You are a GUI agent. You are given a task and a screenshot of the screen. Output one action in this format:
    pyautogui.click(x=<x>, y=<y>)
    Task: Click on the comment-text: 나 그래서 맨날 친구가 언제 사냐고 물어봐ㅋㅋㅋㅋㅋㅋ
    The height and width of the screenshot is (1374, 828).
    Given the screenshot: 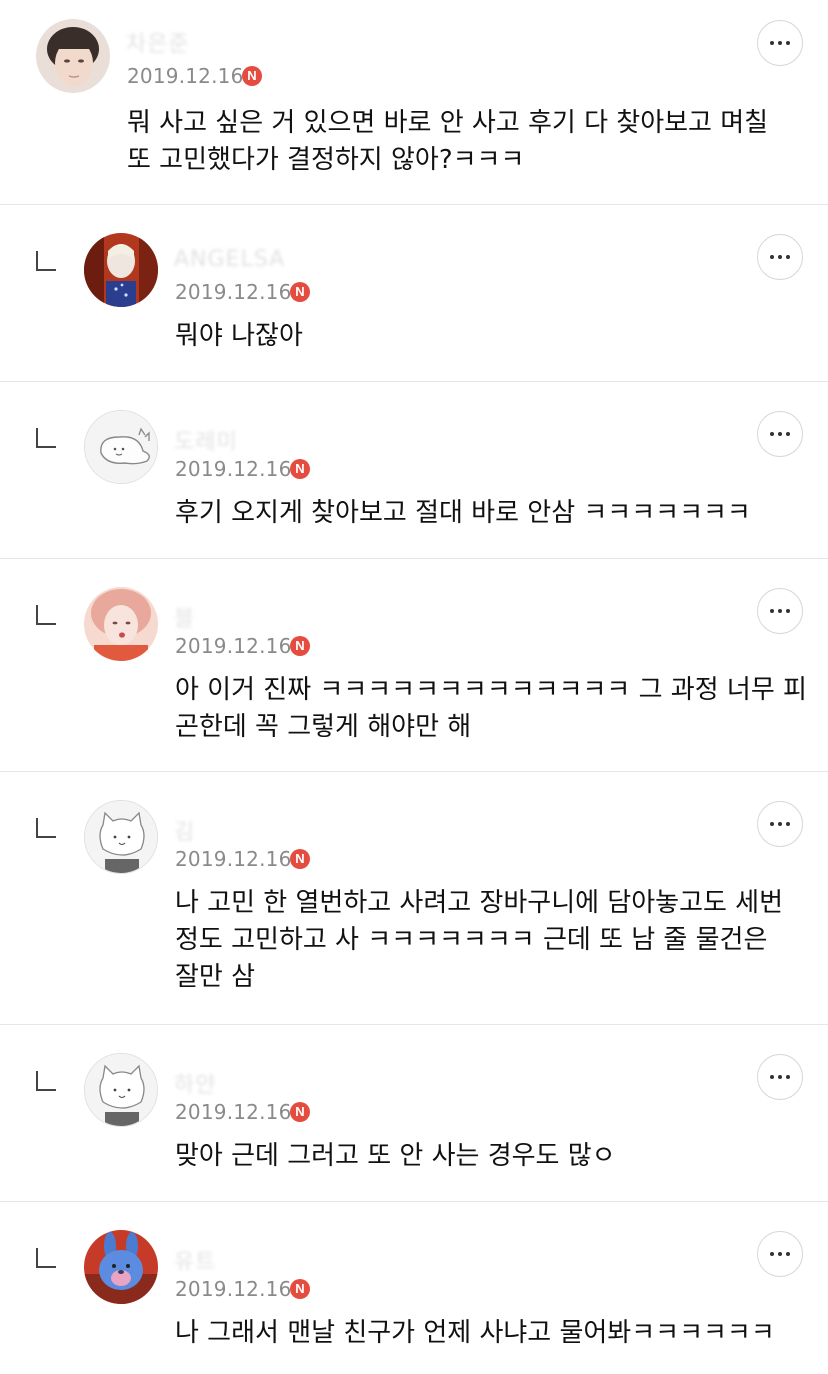 What is the action you would take?
    pyautogui.click(x=475, y=1333)
    